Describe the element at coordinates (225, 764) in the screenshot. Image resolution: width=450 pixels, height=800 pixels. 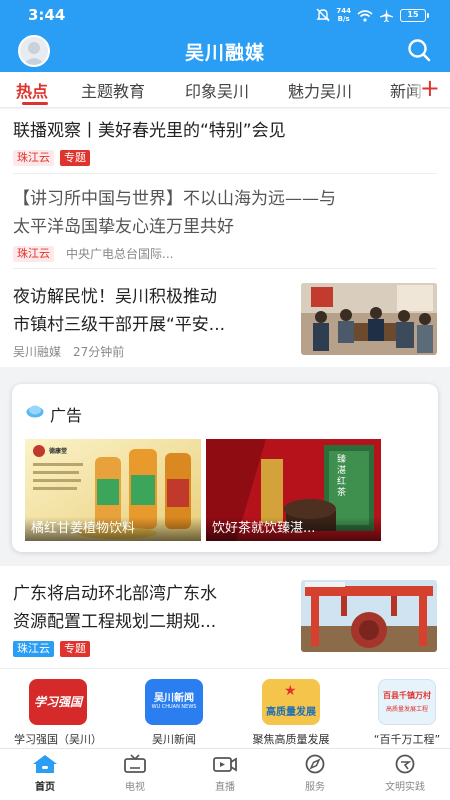
I see `live-camera-icon` at that location.